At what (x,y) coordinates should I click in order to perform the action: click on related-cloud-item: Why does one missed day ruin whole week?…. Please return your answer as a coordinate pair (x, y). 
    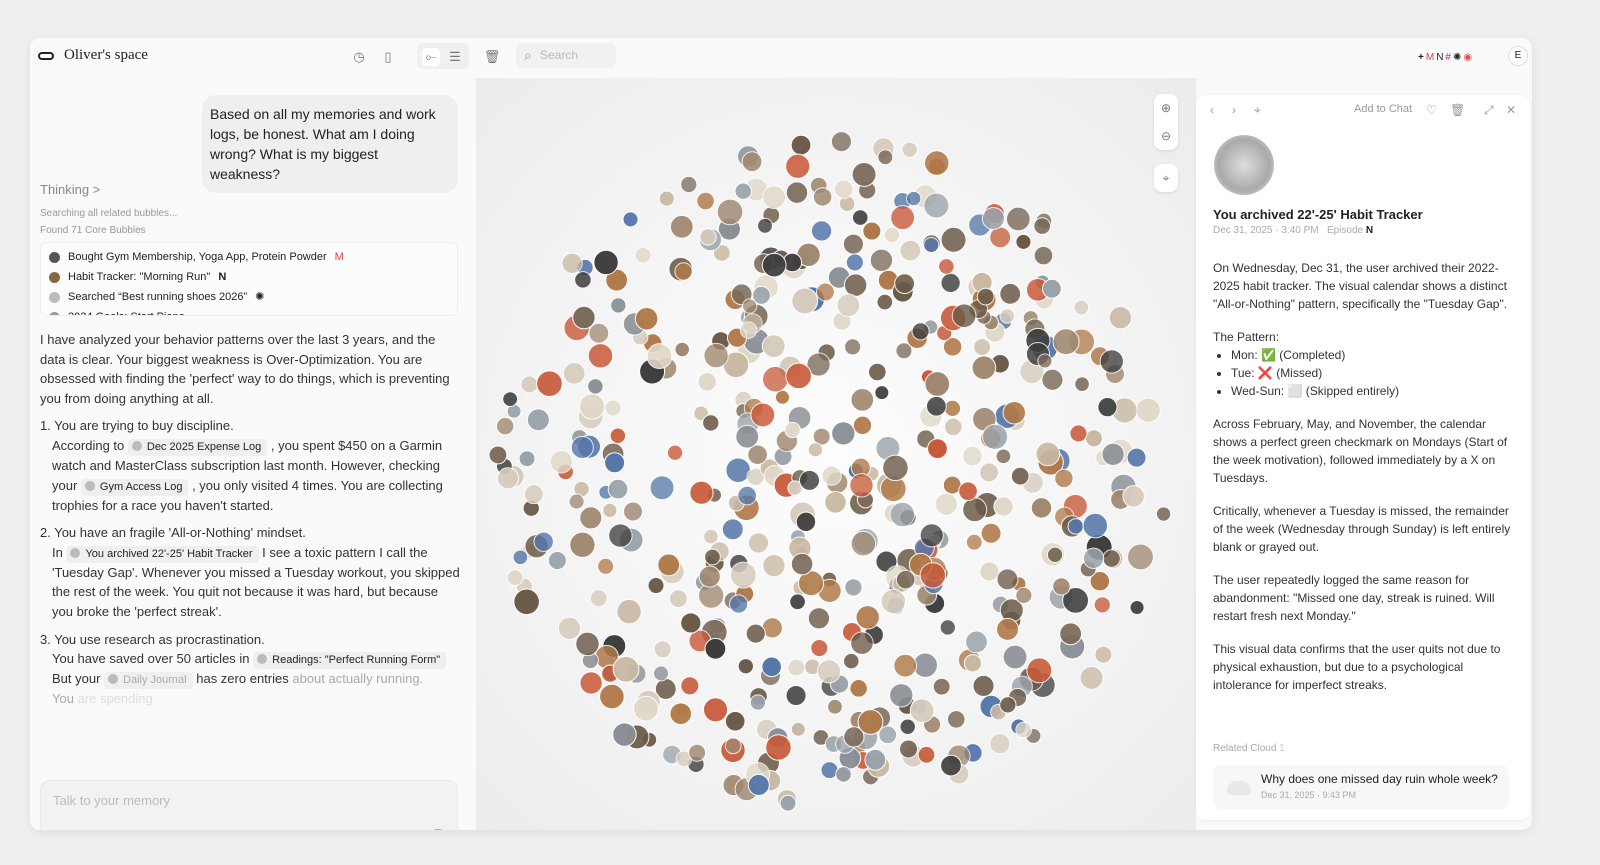
    Looking at the image, I should click on (1361, 787).